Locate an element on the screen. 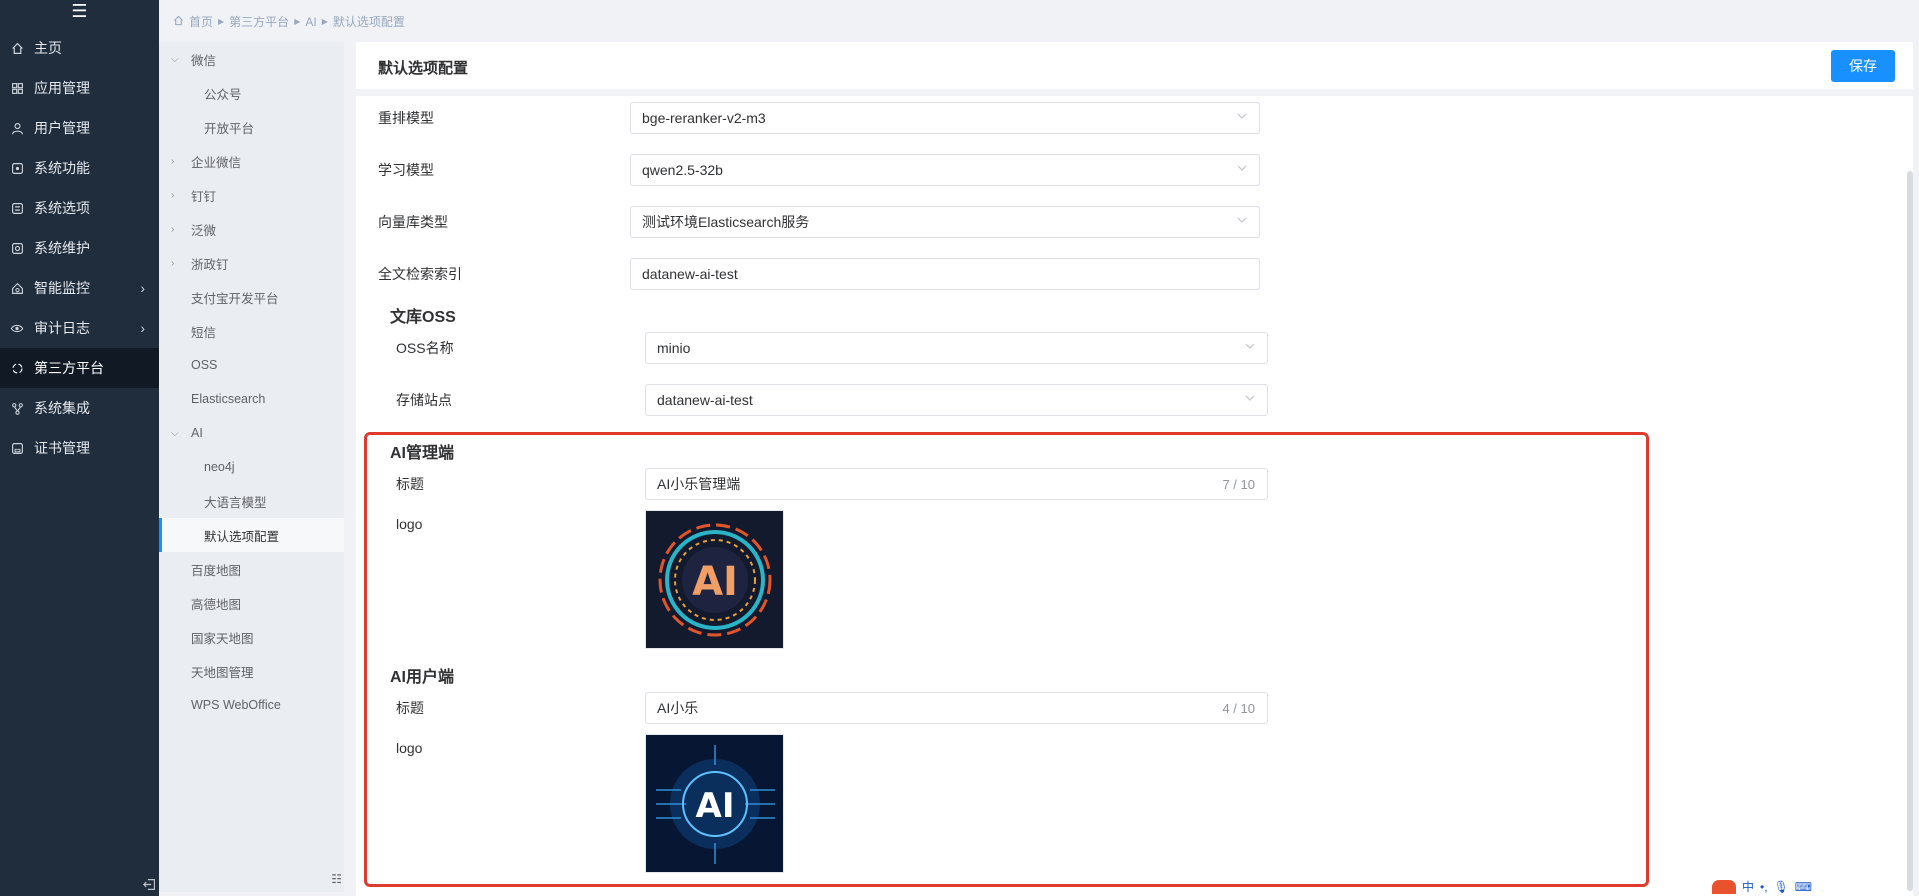  sidebar-item-label: 审计日志 is located at coordinates (62, 328).